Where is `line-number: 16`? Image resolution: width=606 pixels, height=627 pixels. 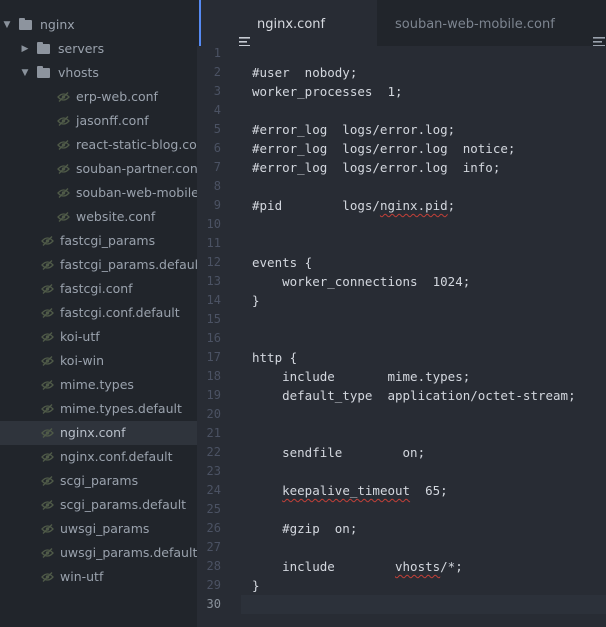
line-number: 16 is located at coordinates (213, 338).